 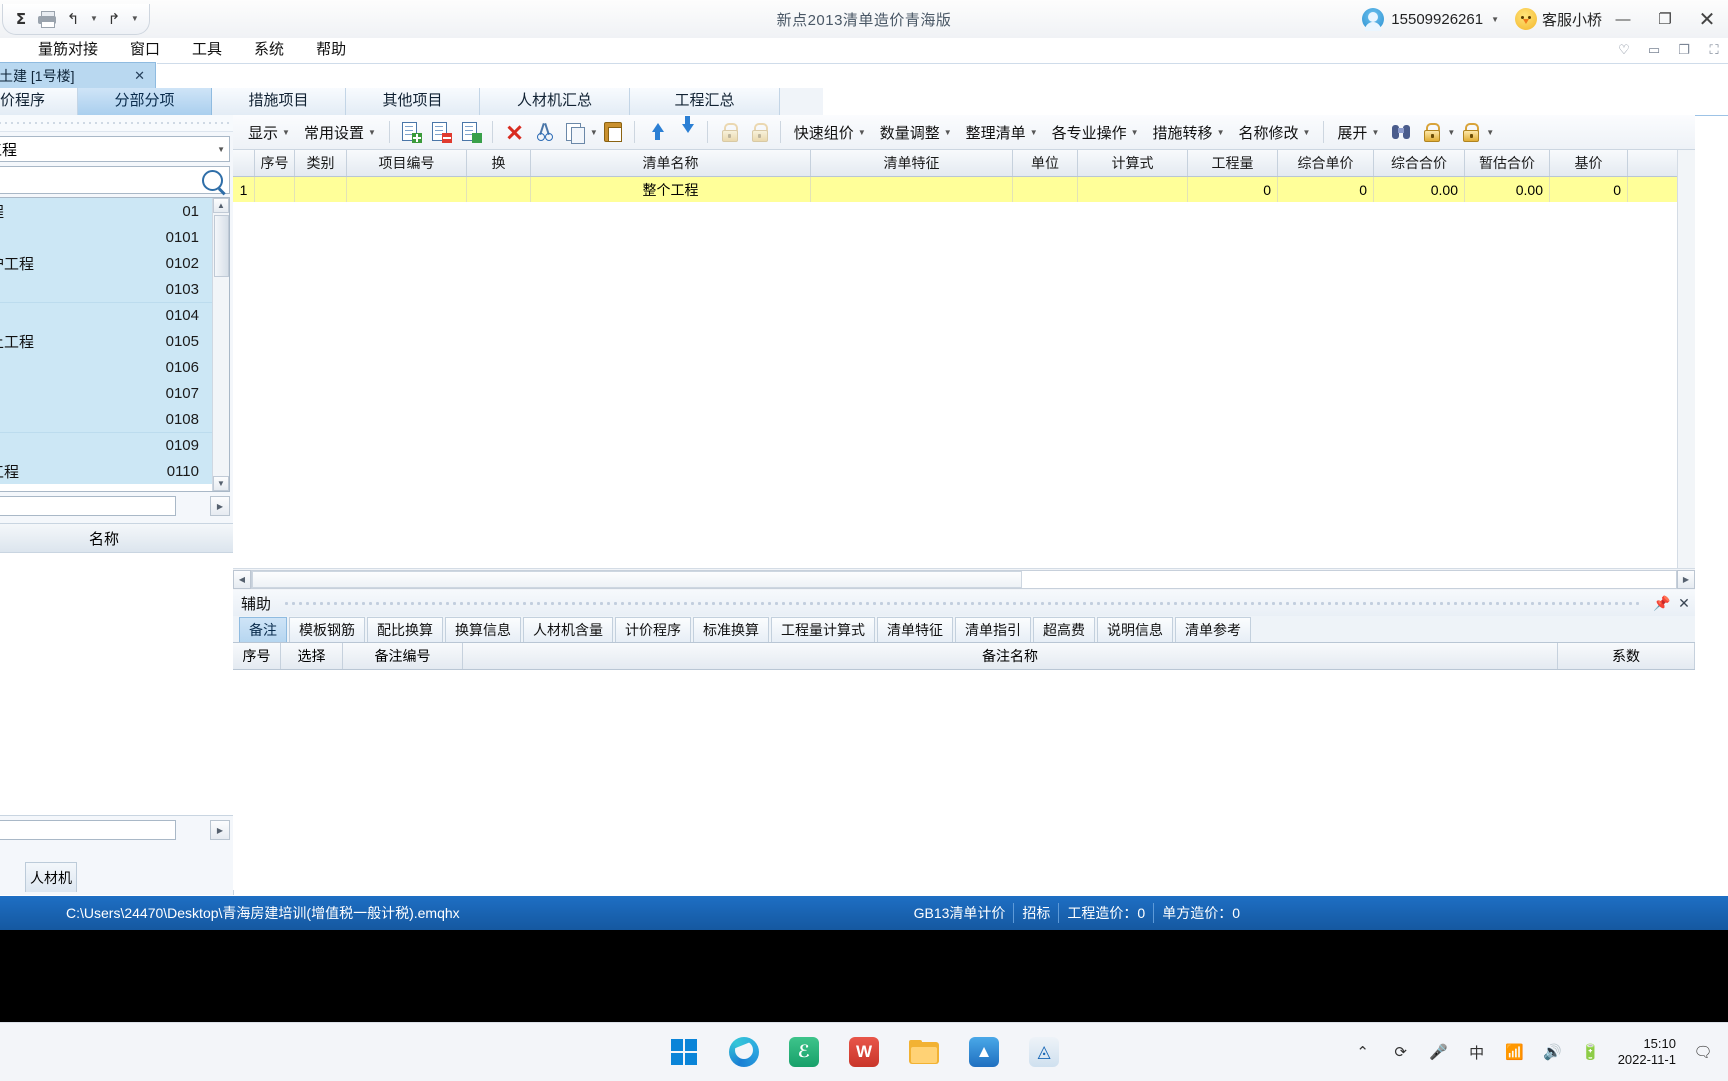 I want to click on insert-sub-row-icon, so click(x=471, y=132).